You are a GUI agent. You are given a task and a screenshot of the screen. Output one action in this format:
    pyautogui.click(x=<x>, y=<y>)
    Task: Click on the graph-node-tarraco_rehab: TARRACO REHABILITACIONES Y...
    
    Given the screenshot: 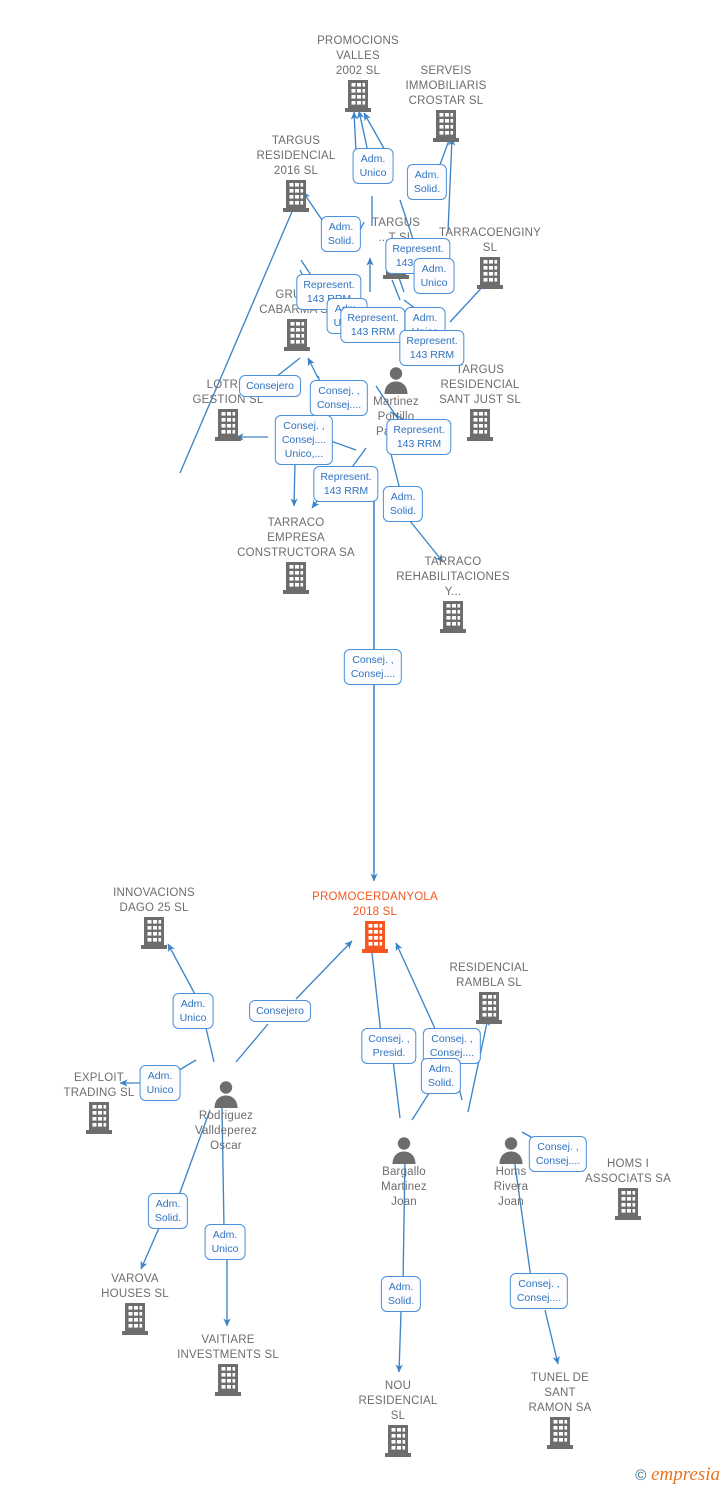 What is the action you would take?
    pyautogui.click(x=453, y=594)
    